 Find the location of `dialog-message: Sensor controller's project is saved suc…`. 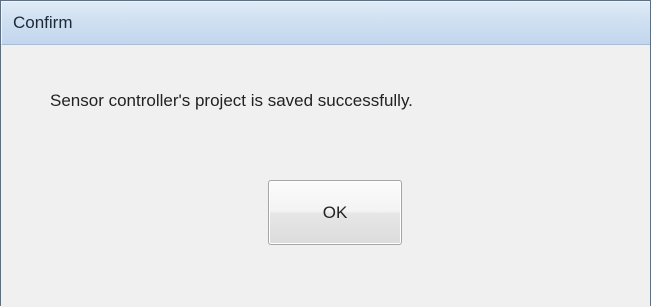

dialog-message: Sensor controller's project is saved suc… is located at coordinates (231, 100).